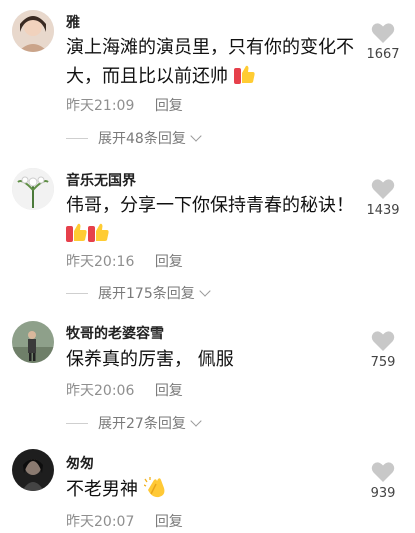 This screenshot has height=533, width=415. I want to click on username: 雅, so click(73, 22).